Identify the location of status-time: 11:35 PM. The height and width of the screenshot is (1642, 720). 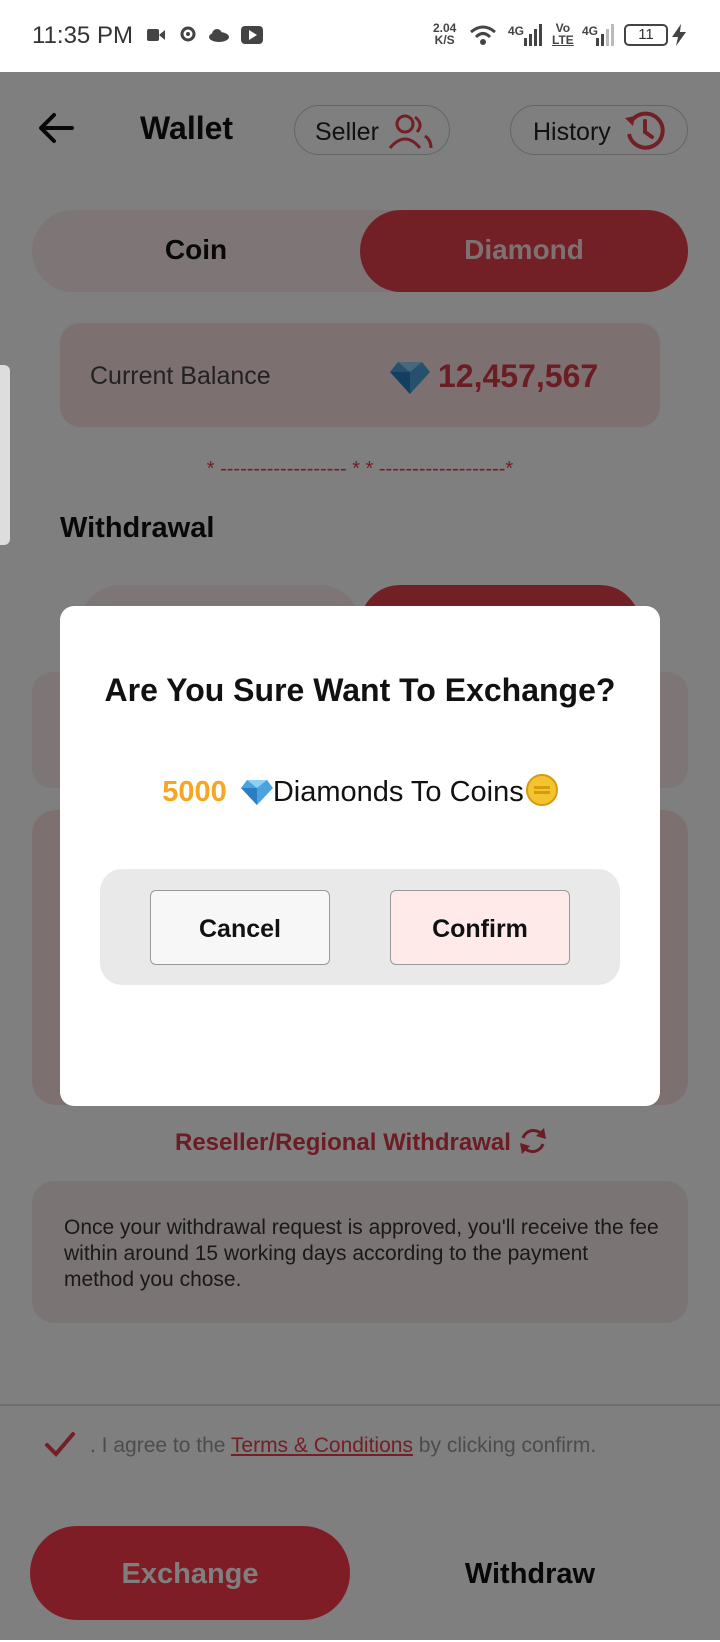
(82, 35).